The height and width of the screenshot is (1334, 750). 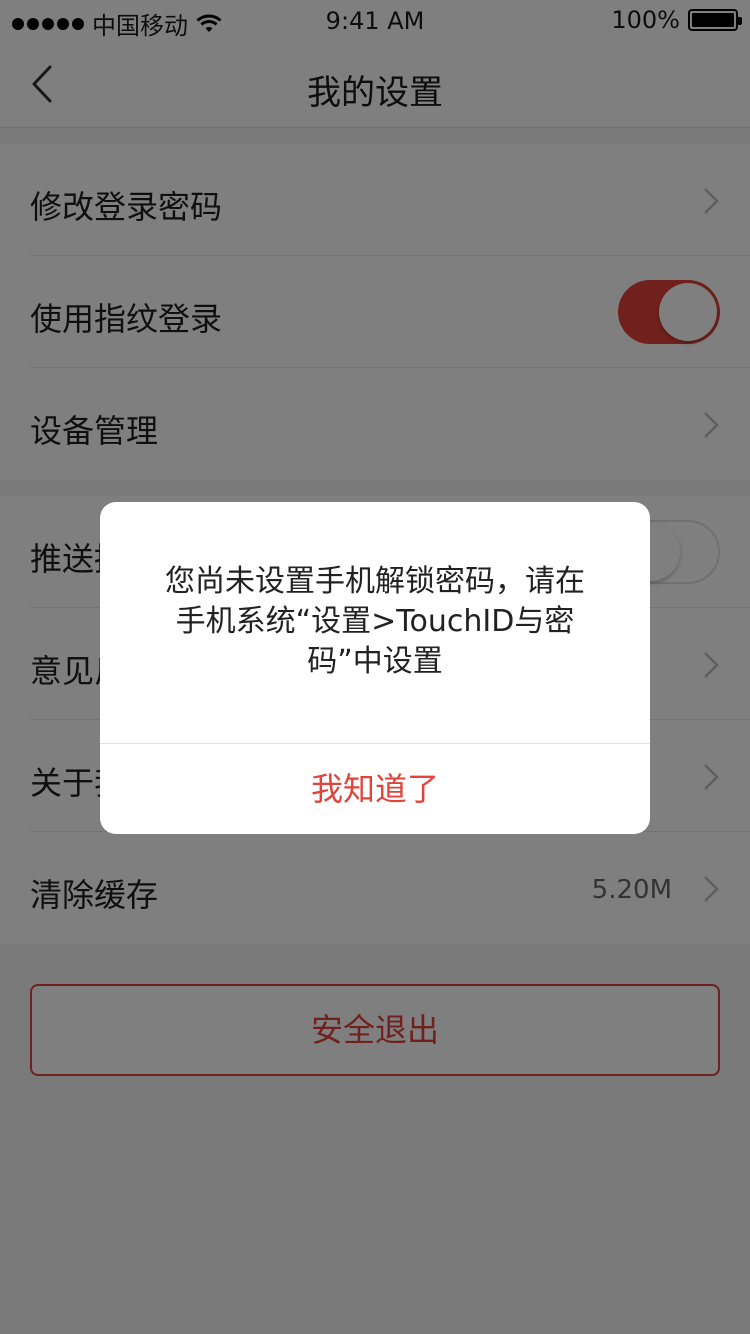 I want to click on dialog-message-line: 手机系统“设置>TouchID与密, so click(x=375, y=621).